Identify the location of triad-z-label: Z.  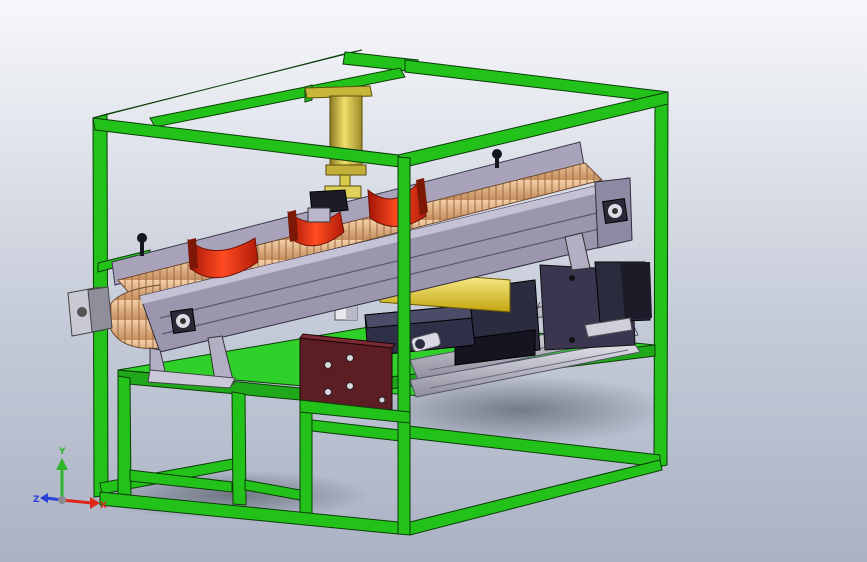
(36, 500).